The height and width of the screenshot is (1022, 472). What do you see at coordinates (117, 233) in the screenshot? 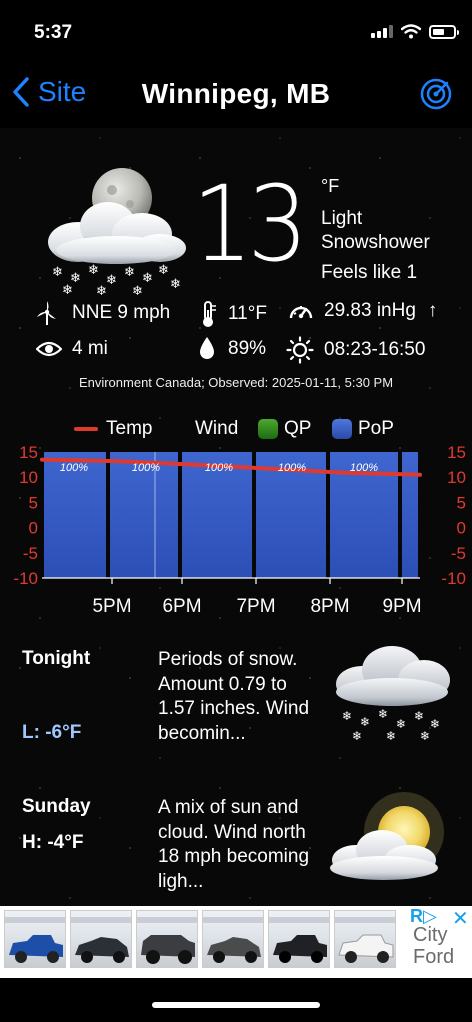
I see `moon-cloud-snow-icon: ❄ ❄❄ ❄❄ ❄ ❄❄ ❄ ❄ ❄` at bounding box center [117, 233].